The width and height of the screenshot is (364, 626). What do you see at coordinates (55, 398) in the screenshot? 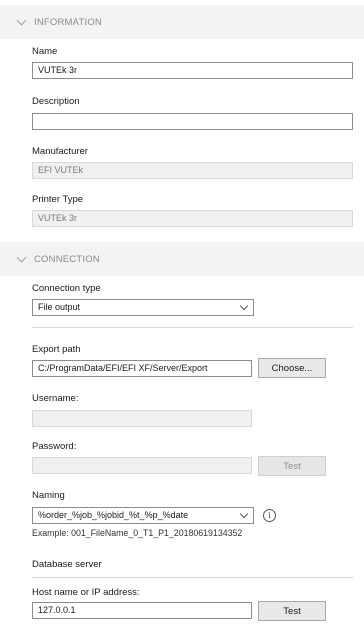
I see `username-label: Username:` at bounding box center [55, 398].